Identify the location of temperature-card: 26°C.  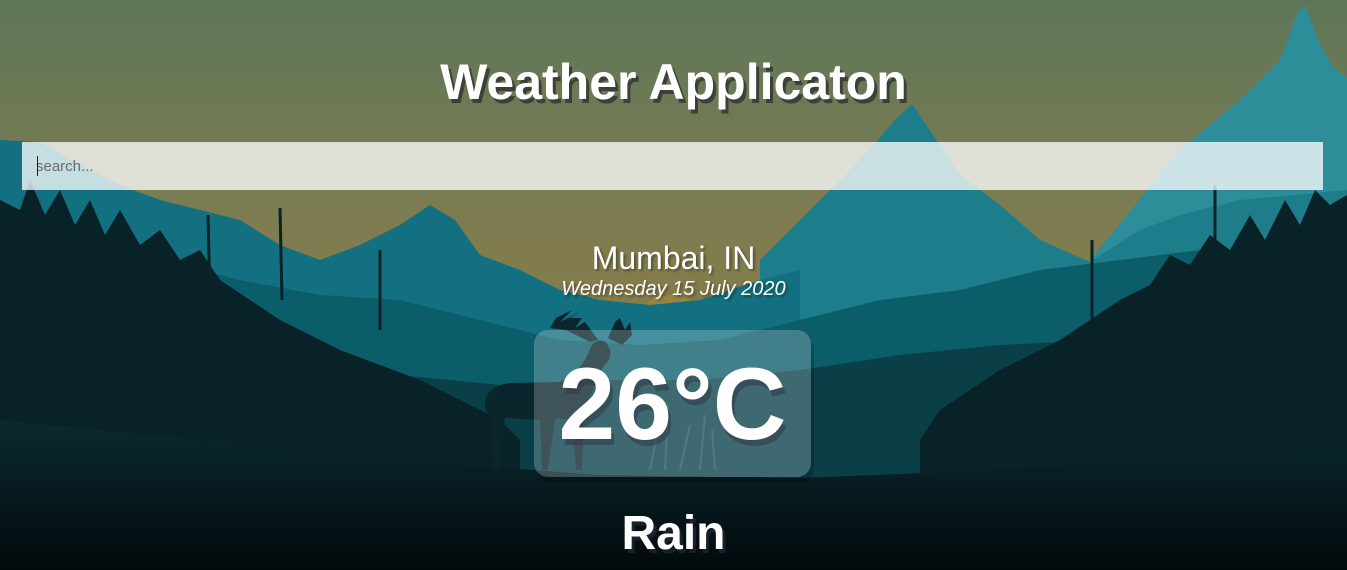
(672, 403).